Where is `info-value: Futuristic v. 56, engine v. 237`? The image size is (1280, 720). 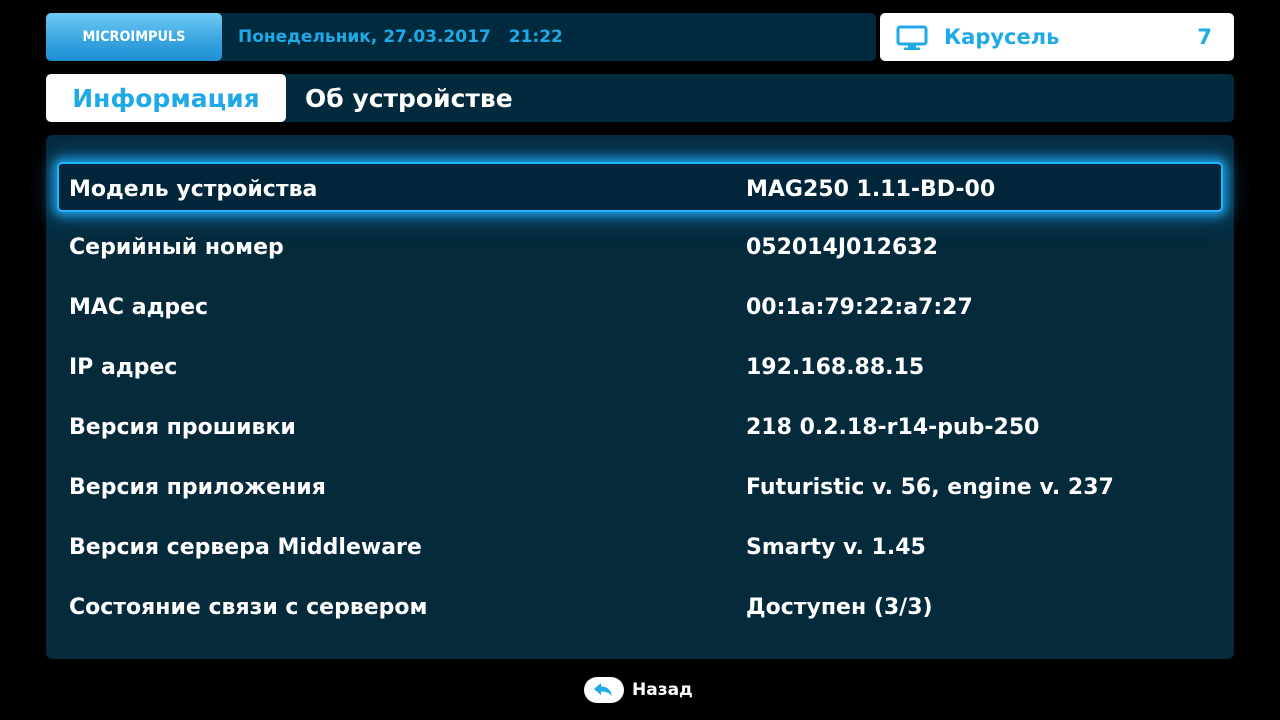
info-value: Futuristic v. 56, engine v. 237 is located at coordinates (930, 487).